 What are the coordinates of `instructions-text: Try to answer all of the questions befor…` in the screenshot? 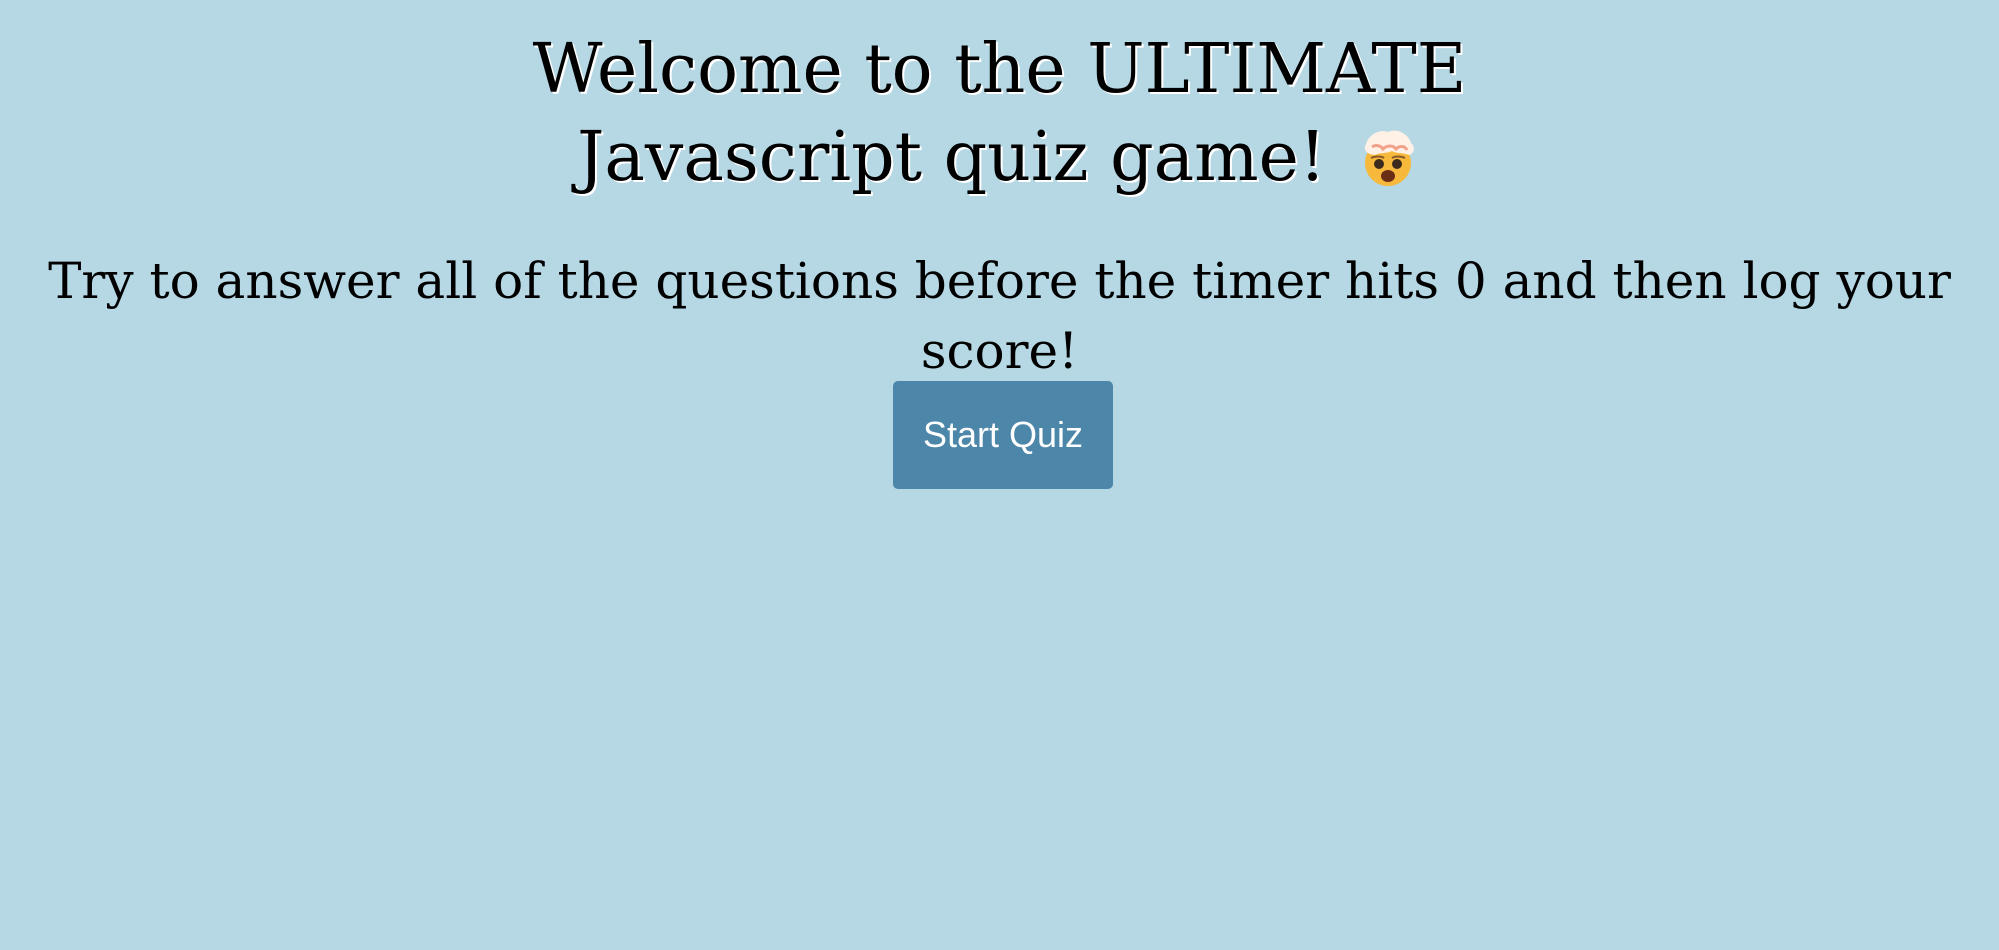 It's located at (999, 316).